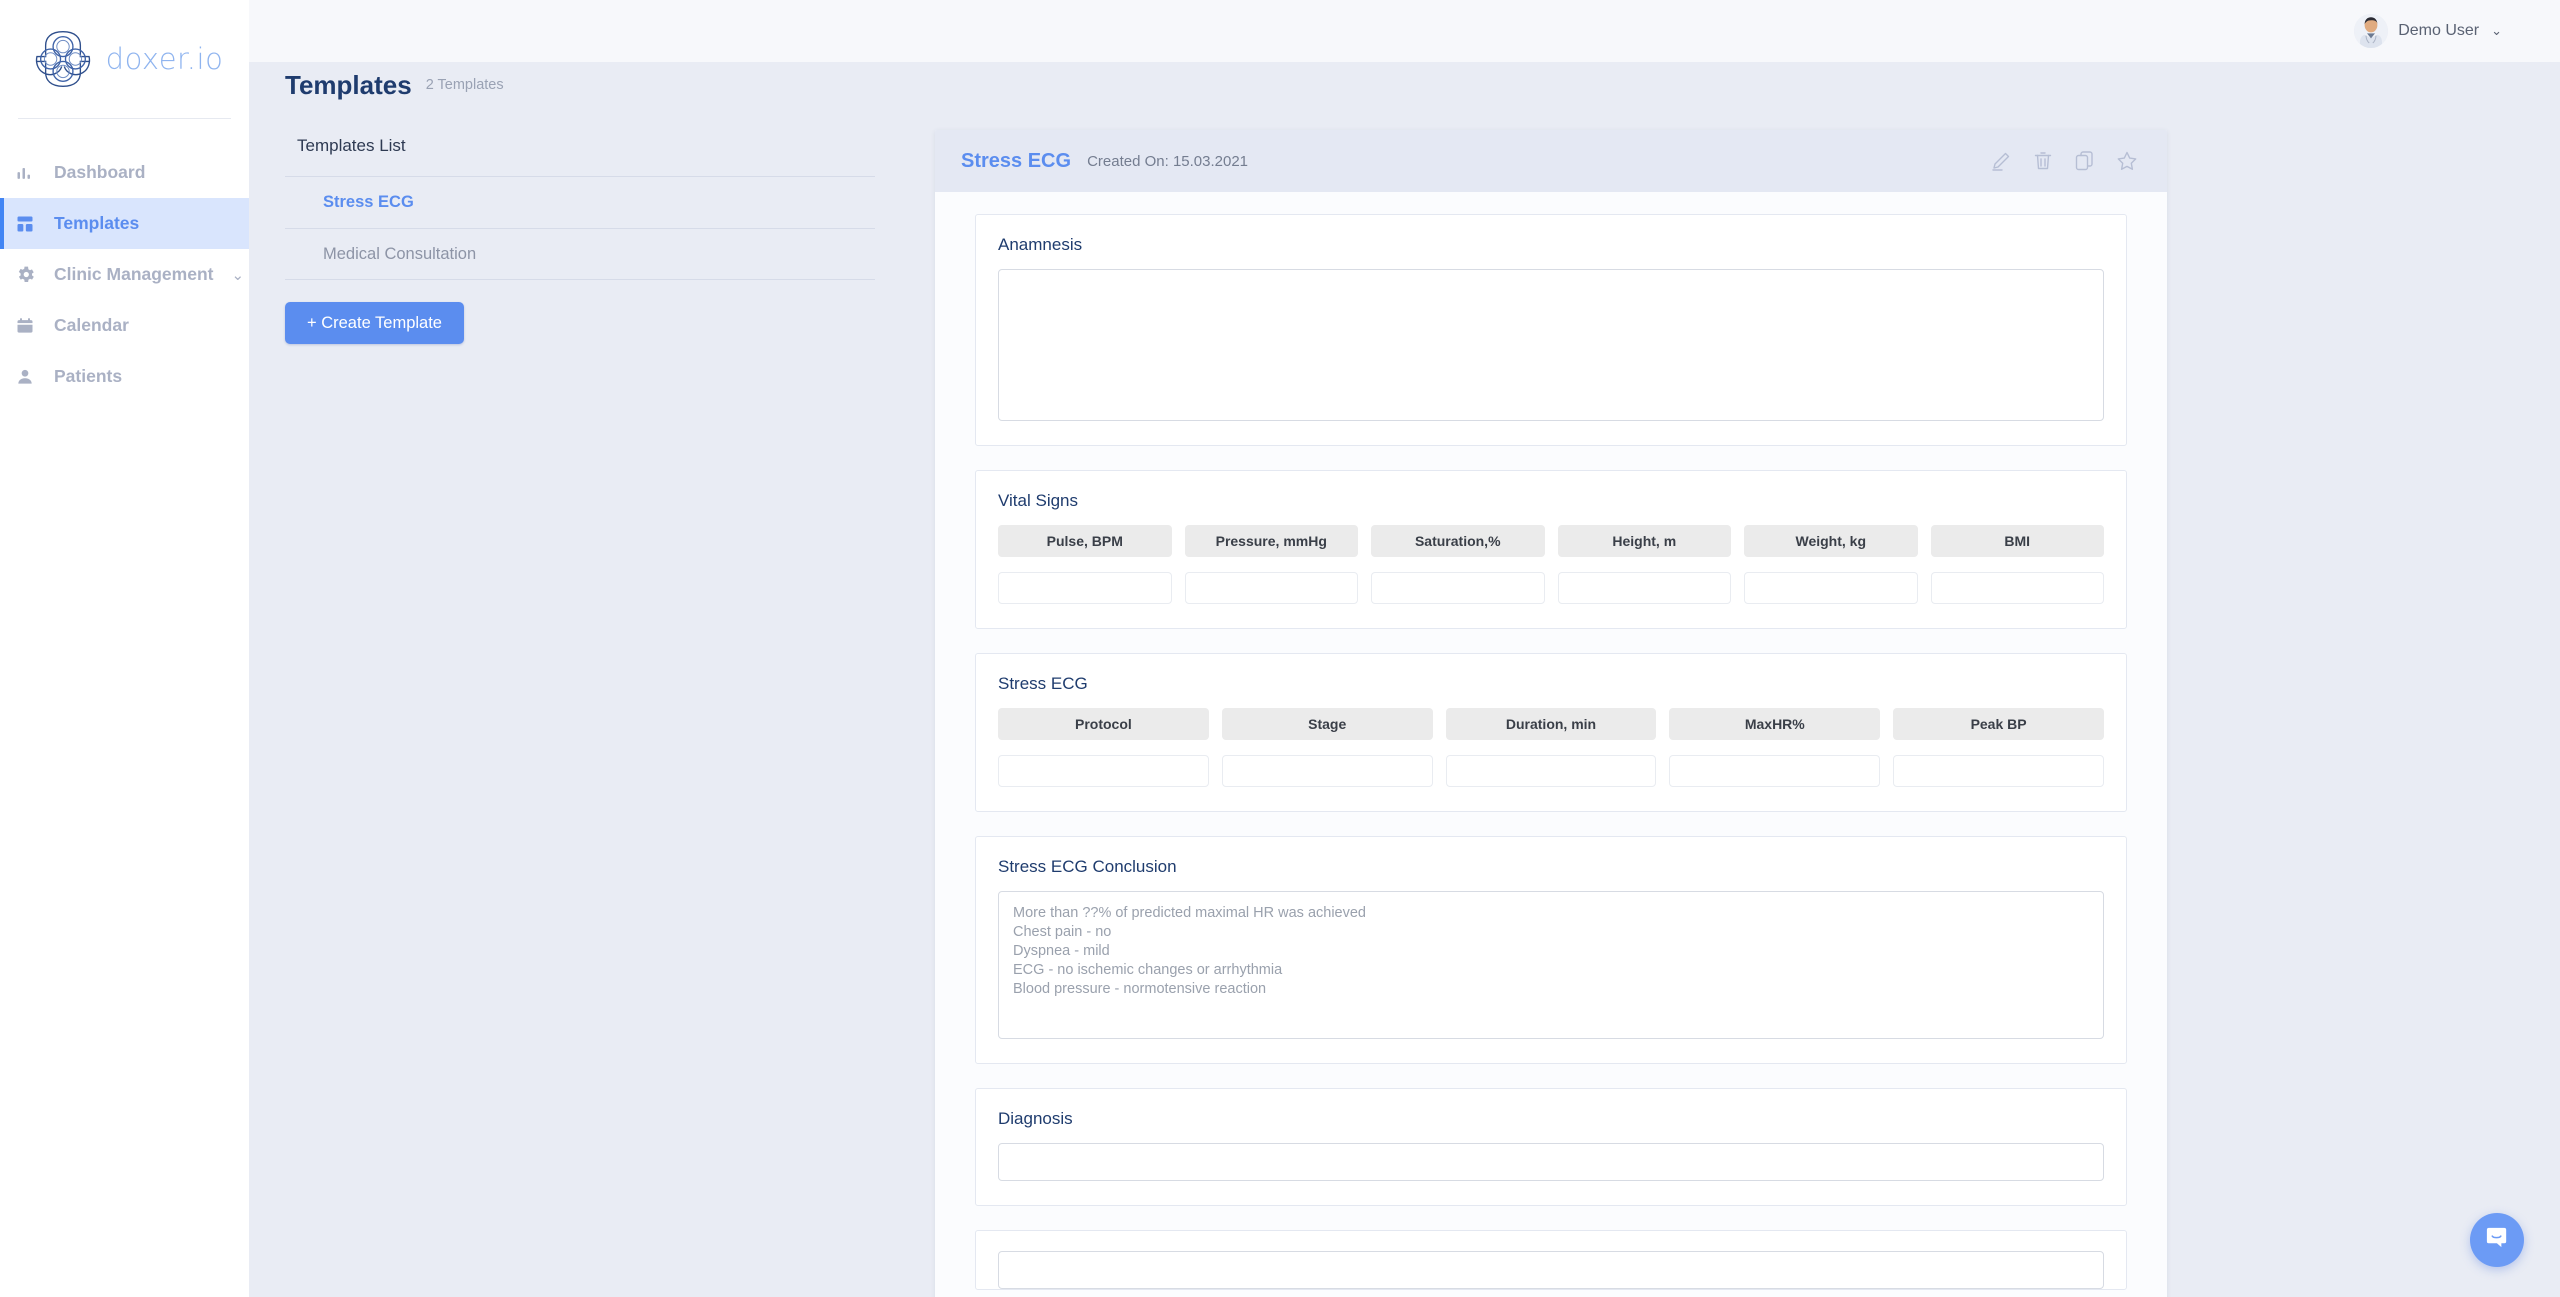  What do you see at coordinates (1085, 541) in the screenshot?
I see `column-header: Pulse, BPM` at bounding box center [1085, 541].